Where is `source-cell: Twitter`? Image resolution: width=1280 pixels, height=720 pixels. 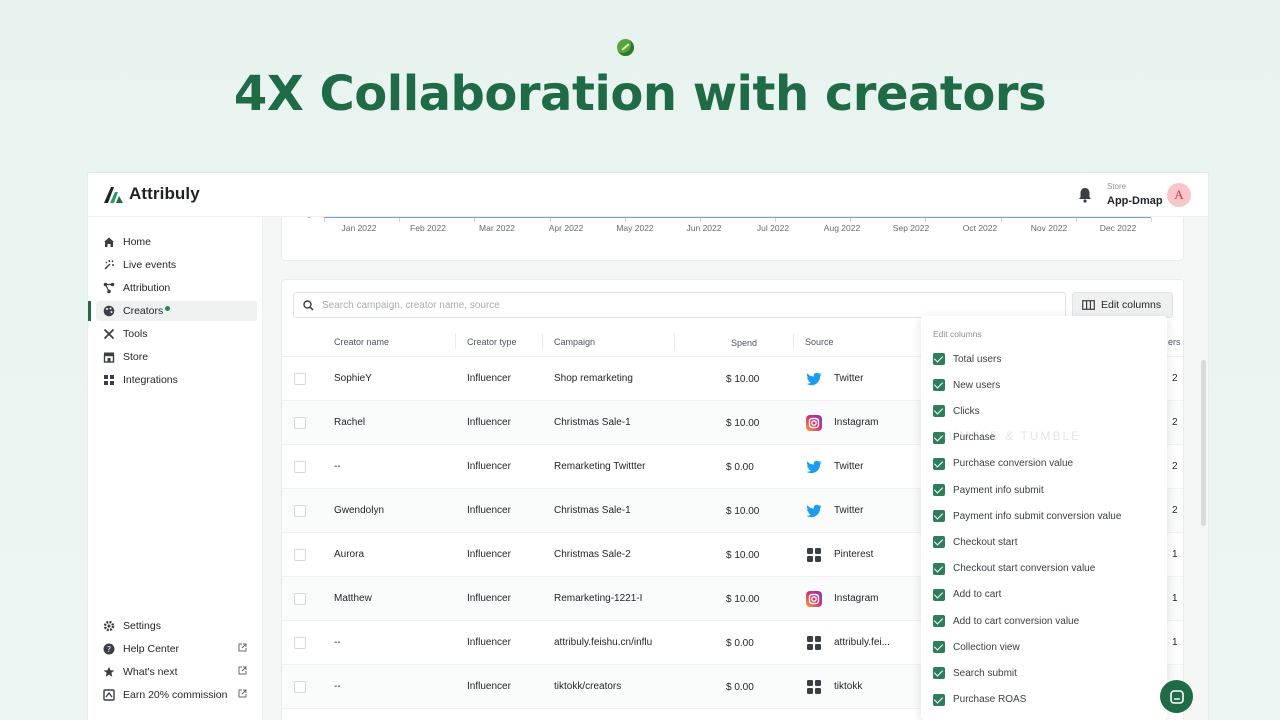
source-cell: Twitter is located at coordinates (849, 510).